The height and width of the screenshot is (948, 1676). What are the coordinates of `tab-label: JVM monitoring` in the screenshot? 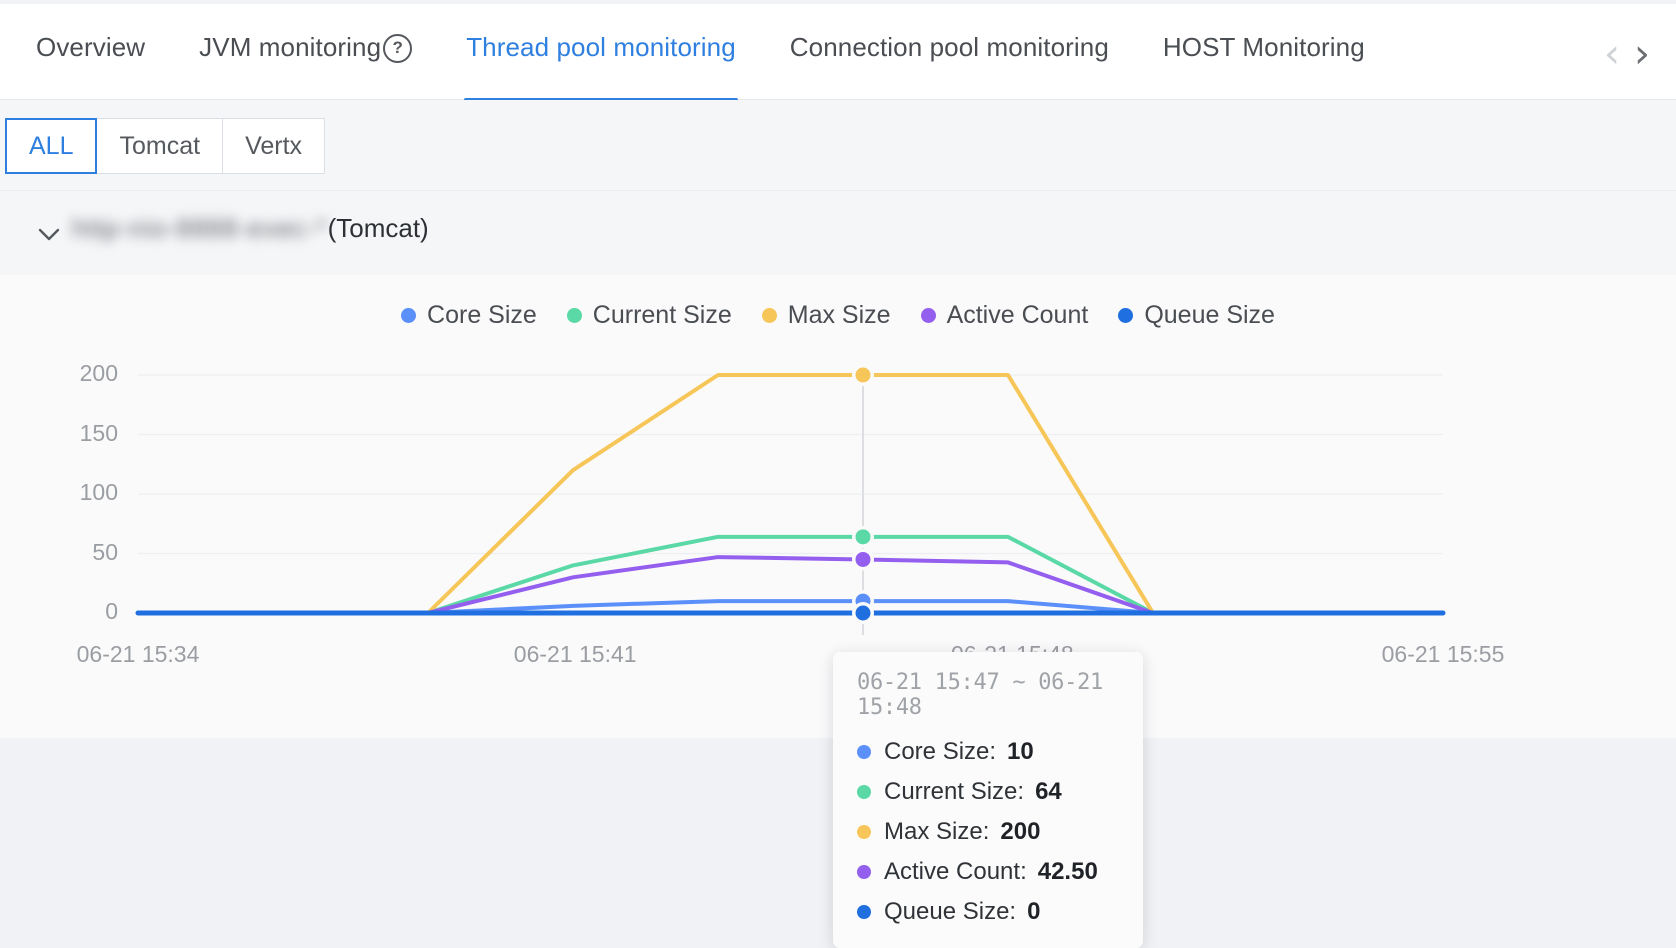 It's located at (290, 47).